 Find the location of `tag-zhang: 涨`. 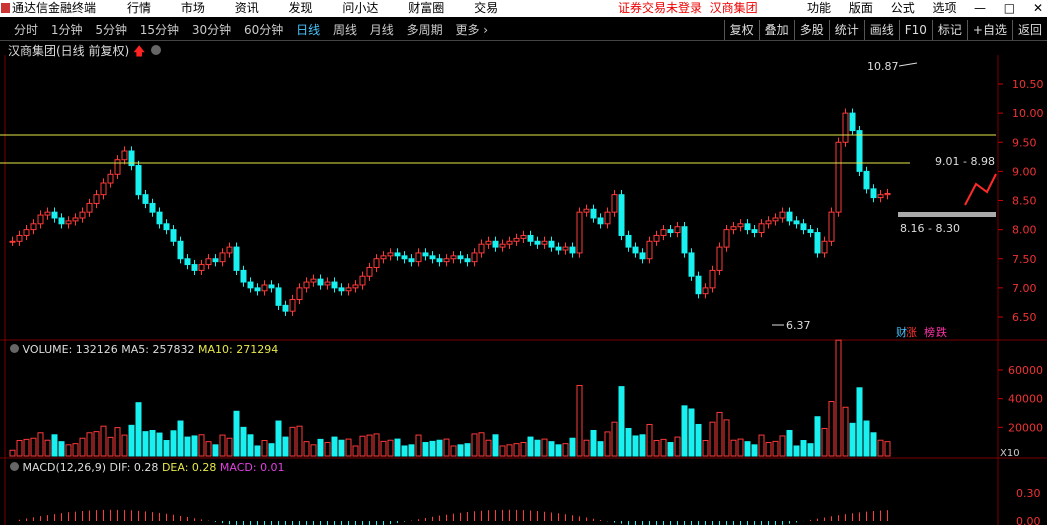

tag-zhang: 涨 is located at coordinates (911, 332).